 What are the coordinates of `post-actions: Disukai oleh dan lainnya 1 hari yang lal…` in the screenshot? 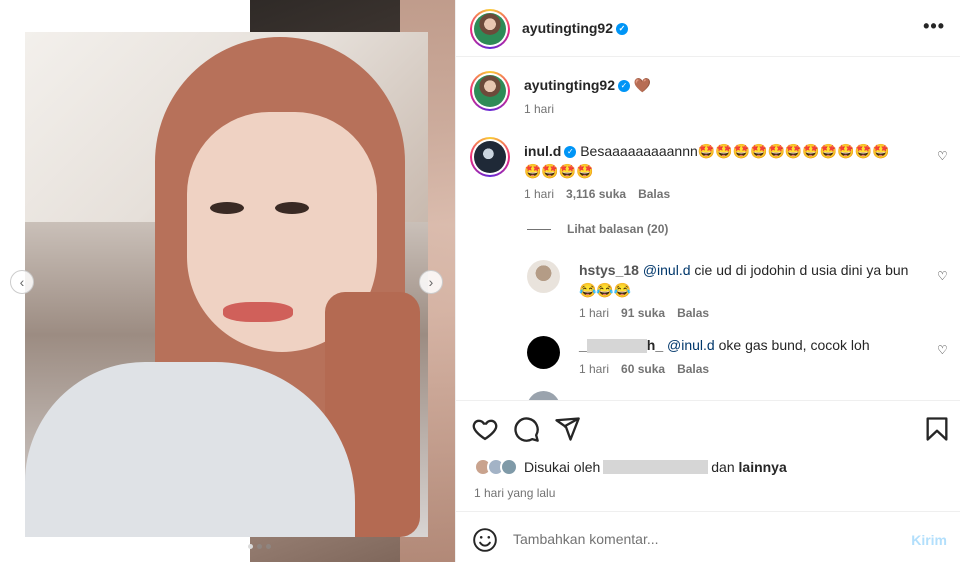 It's located at (708, 455).